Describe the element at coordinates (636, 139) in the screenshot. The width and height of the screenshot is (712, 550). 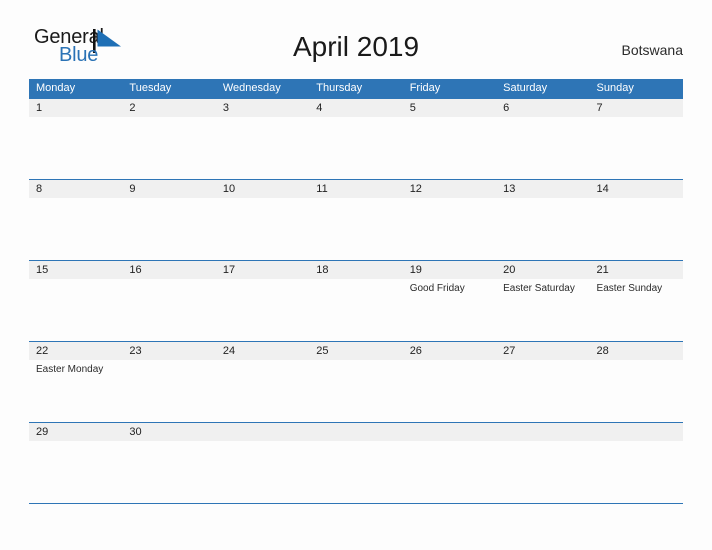
I see `day-cell: 7` at that location.